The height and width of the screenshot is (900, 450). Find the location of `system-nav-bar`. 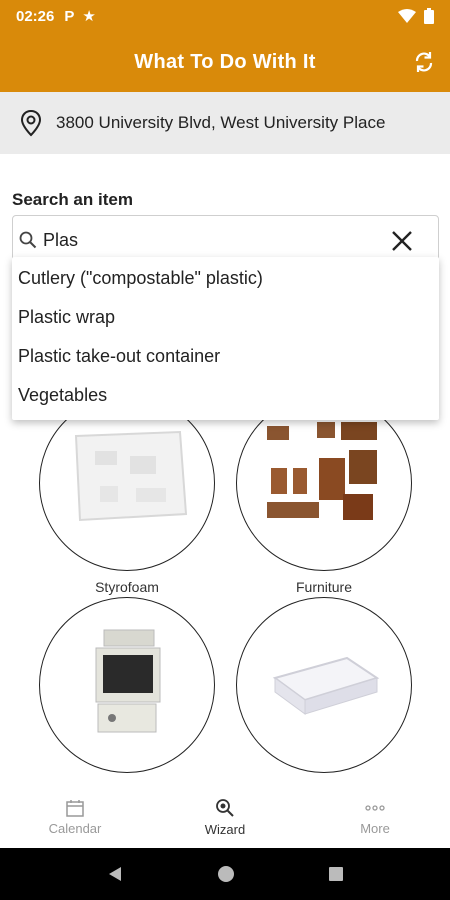

system-nav-bar is located at coordinates (225, 874).